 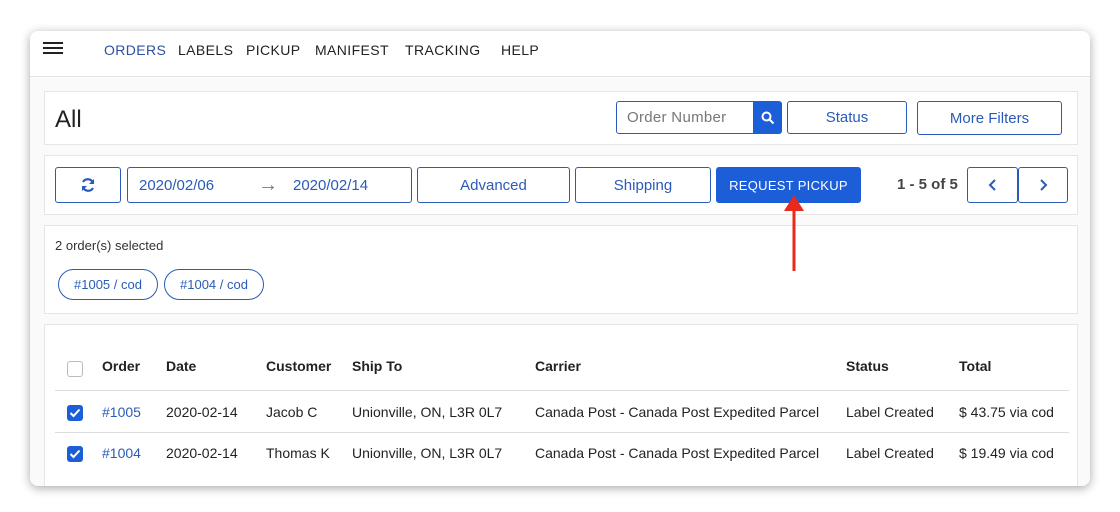 I want to click on order-number-input: Order Number, so click(x=685, y=117).